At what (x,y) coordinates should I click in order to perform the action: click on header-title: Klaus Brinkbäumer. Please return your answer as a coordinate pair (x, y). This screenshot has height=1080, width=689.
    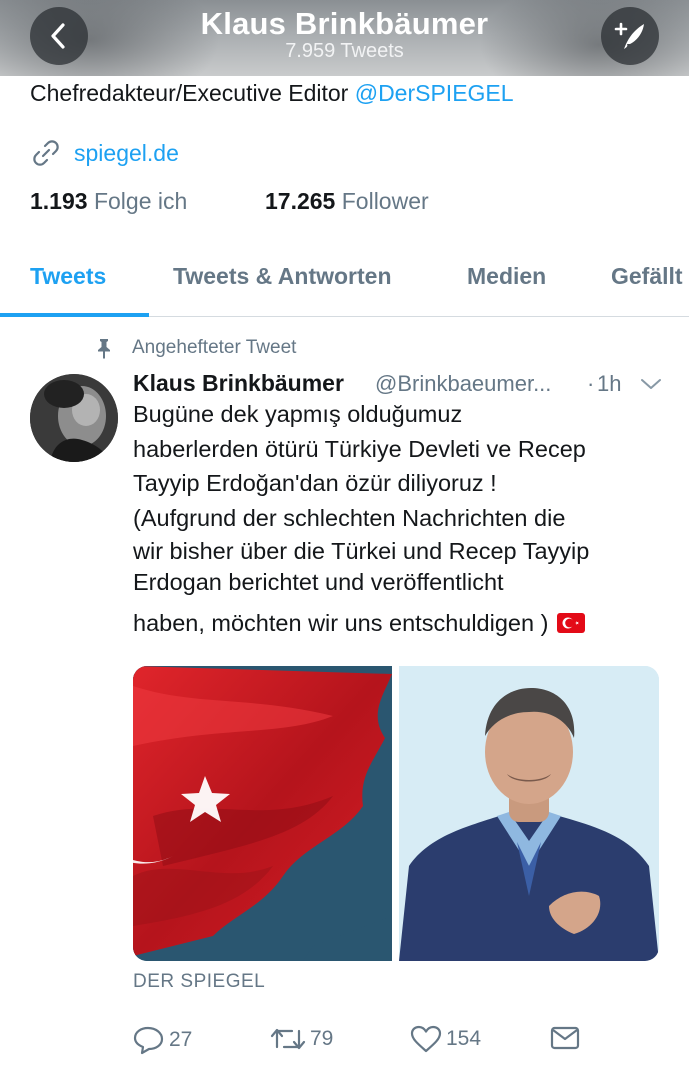
    Looking at the image, I should click on (344, 23).